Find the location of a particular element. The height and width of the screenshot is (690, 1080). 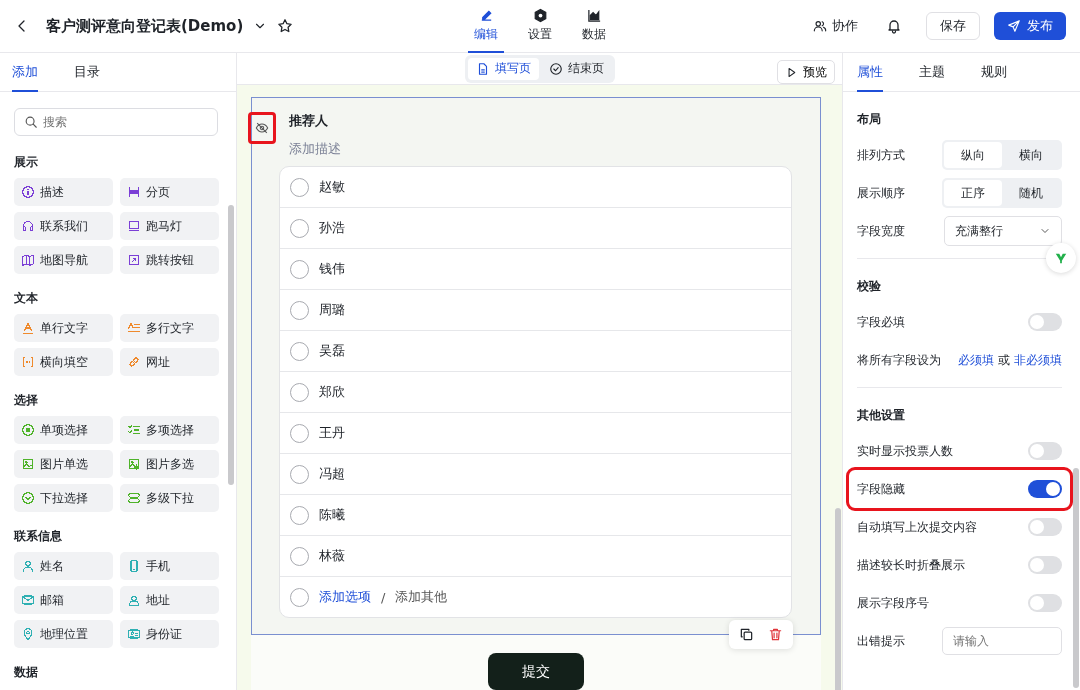

search-field: 搜索 is located at coordinates (116, 122).